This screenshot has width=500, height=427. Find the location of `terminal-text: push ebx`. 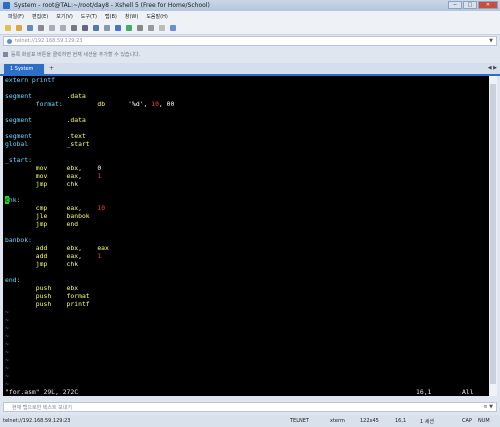

terminal-text: push ebx is located at coordinates (42, 288).